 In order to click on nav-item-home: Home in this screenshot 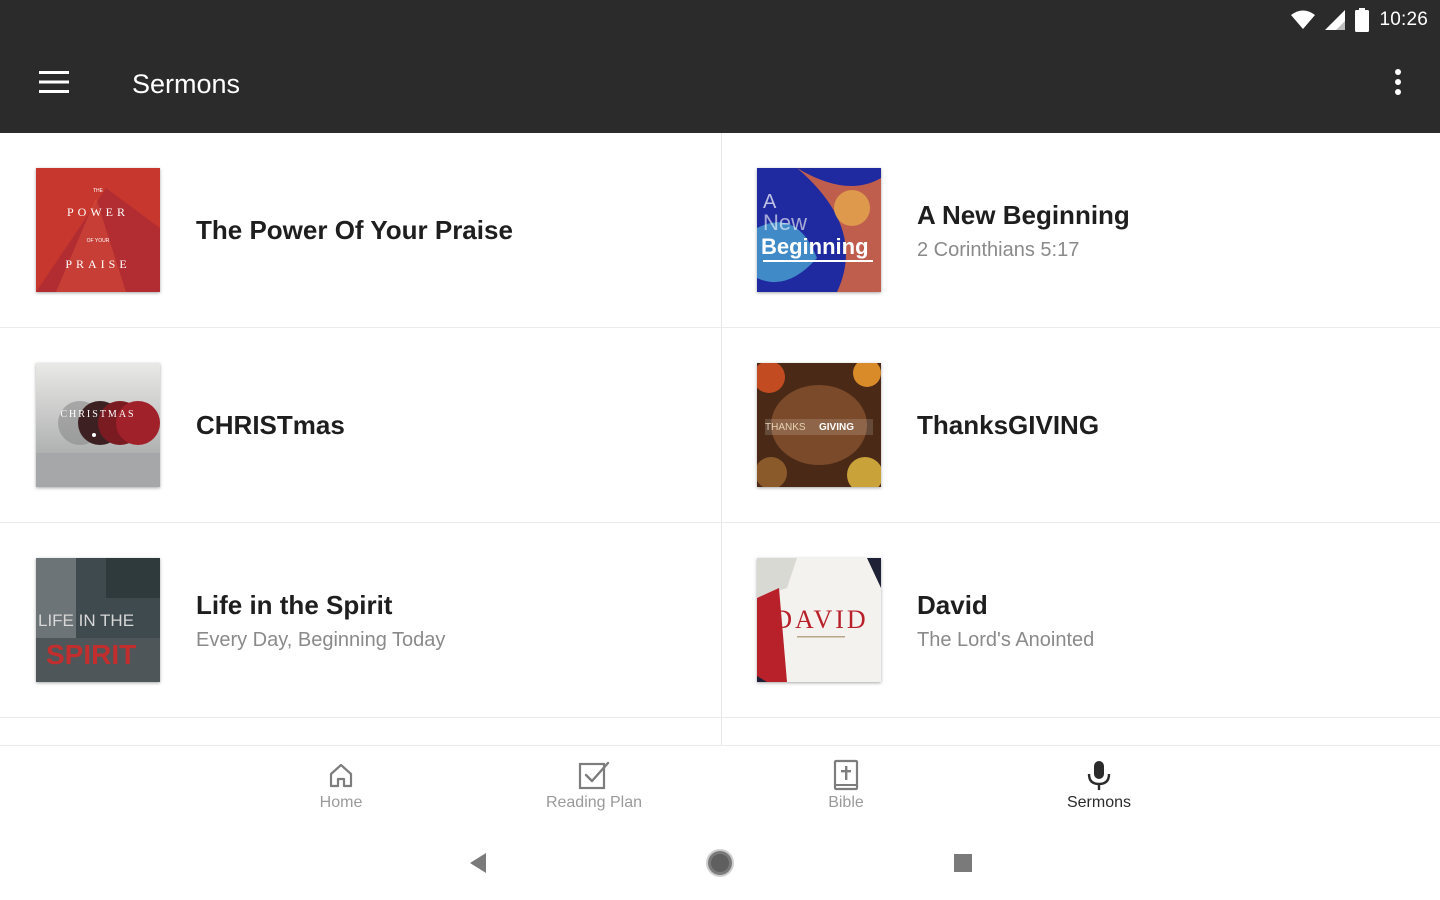, I will do `click(341, 787)`.